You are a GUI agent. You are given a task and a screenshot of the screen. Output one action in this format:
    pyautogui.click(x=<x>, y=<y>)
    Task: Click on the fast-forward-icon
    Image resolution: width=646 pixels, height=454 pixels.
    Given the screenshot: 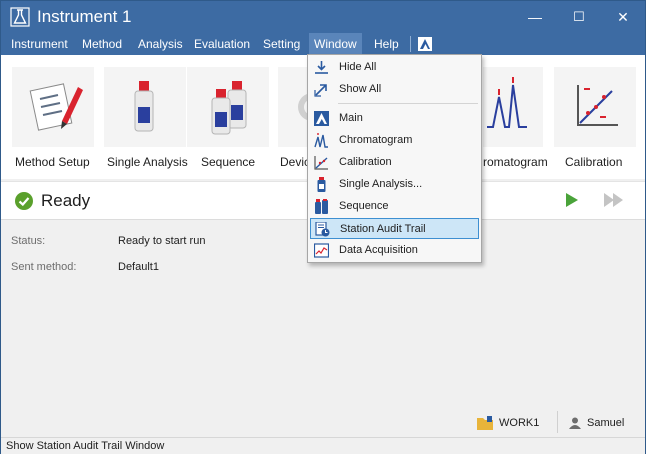 What is the action you would take?
    pyautogui.click(x=614, y=200)
    